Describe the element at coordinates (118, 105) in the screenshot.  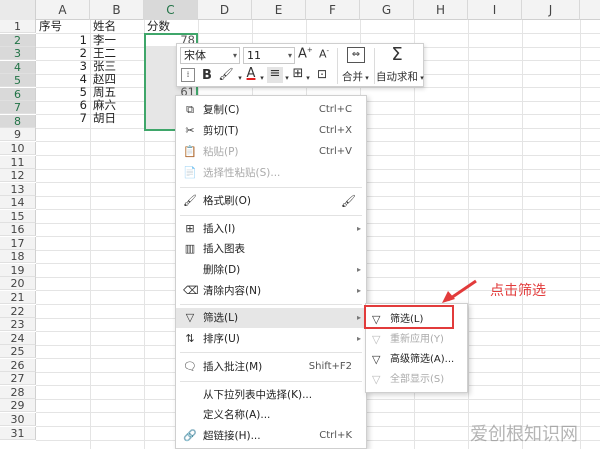
I see `cell-b7: 麻六` at that location.